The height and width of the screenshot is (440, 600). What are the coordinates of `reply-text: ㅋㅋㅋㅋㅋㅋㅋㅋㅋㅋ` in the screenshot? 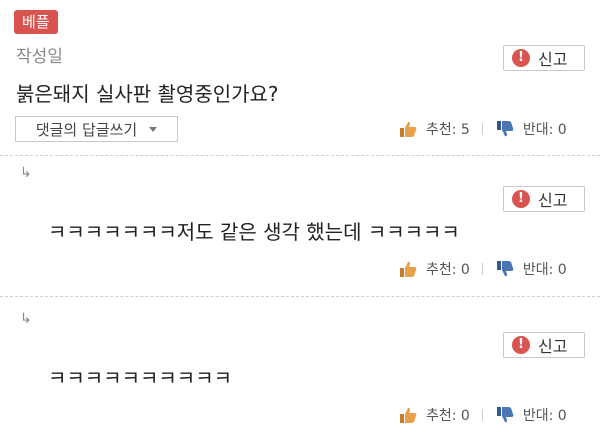 It's located at (140, 378).